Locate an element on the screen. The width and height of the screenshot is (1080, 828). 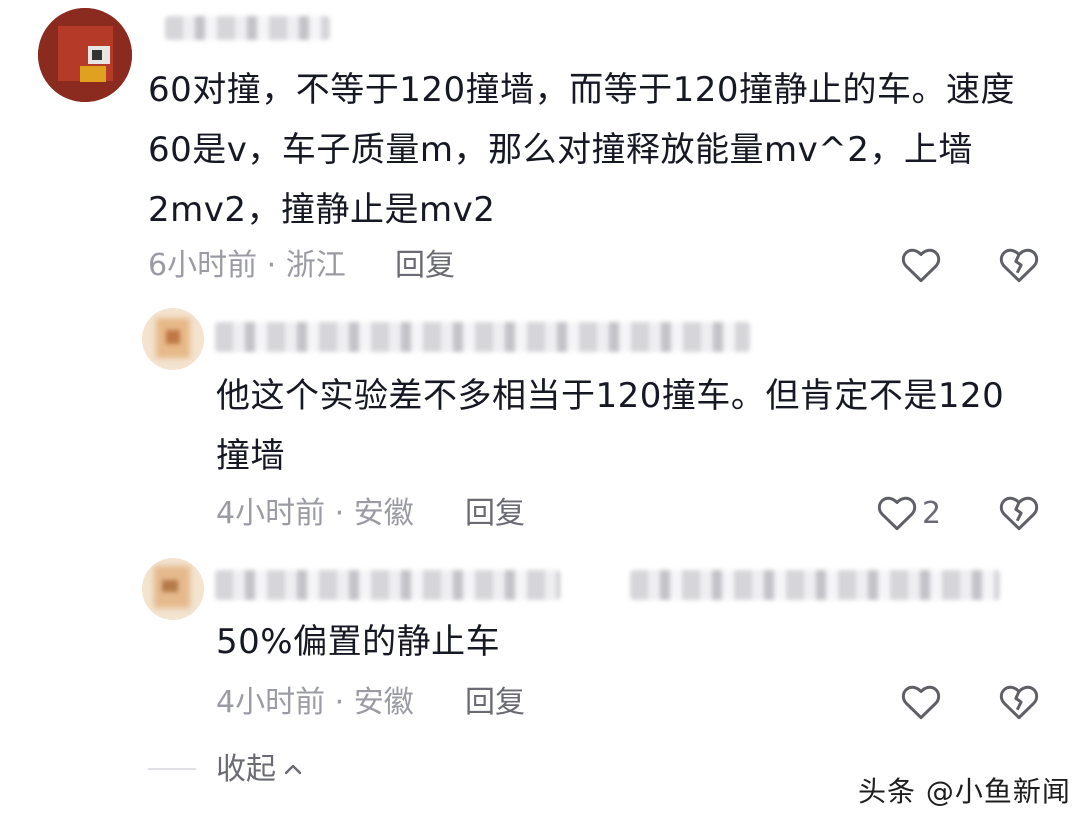
reply-to-name is located at coordinates (815, 585).